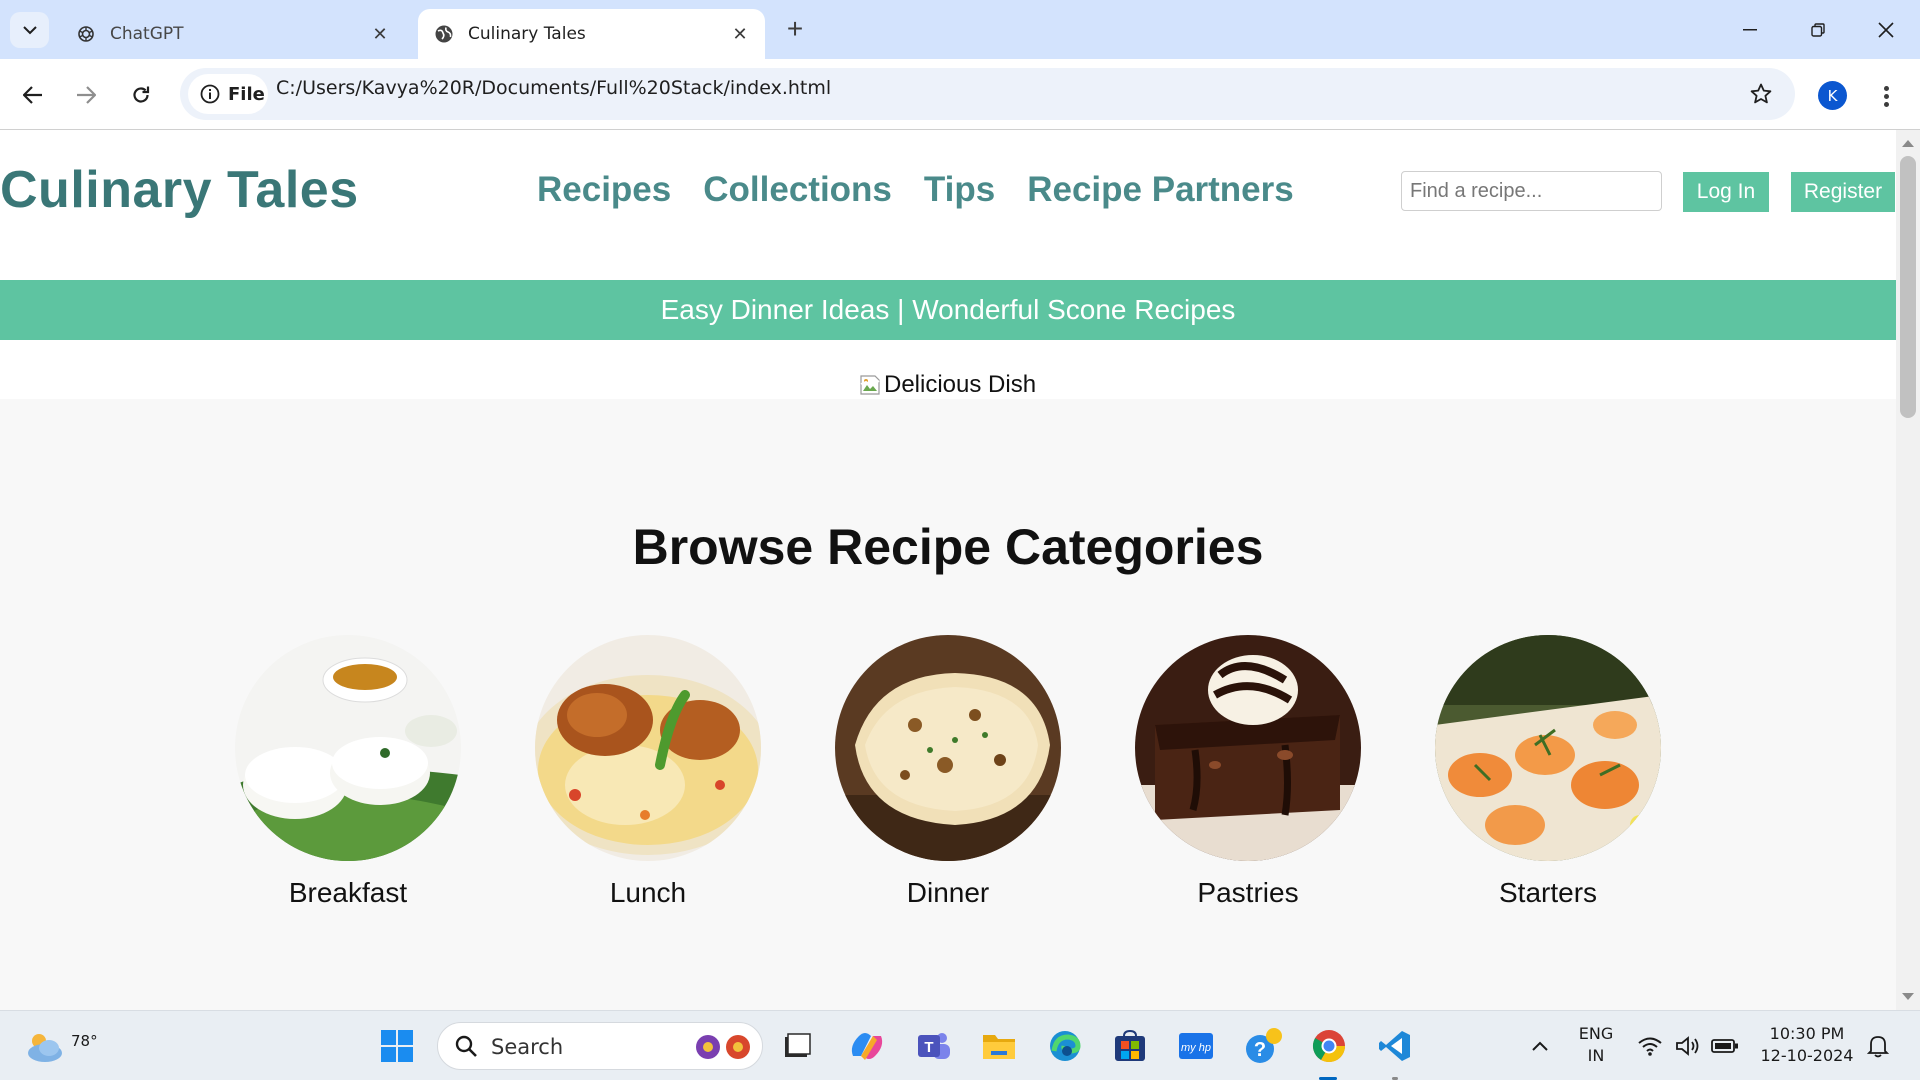  What do you see at coordinates (397, 1046) in the screenshot?
I see `windows-start-icon` at bounding box center [397, 1046].